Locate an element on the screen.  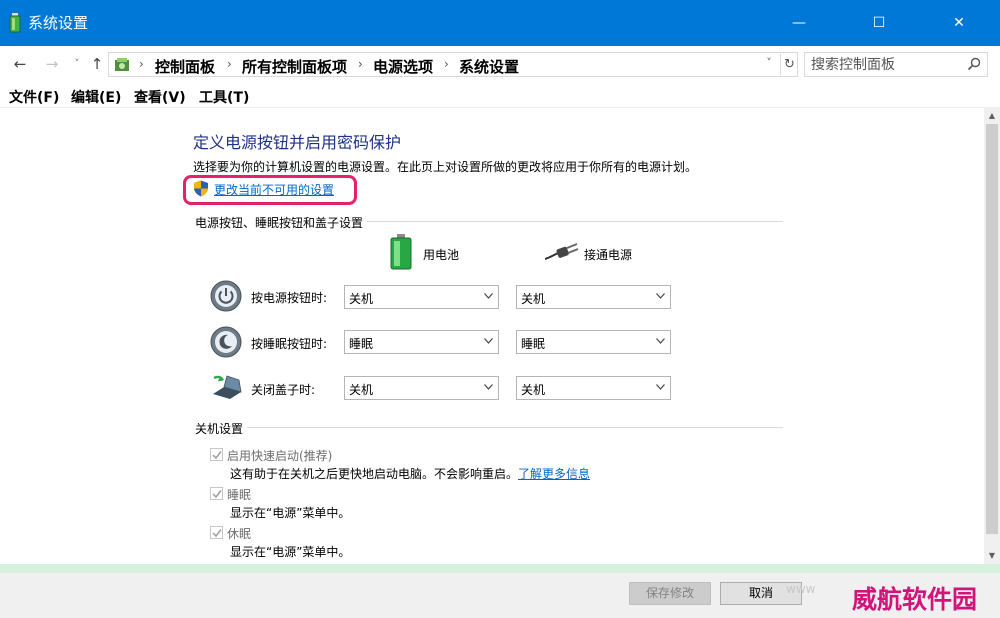
power-button-battery-select: 关机 is located at coordinates (421, 297).